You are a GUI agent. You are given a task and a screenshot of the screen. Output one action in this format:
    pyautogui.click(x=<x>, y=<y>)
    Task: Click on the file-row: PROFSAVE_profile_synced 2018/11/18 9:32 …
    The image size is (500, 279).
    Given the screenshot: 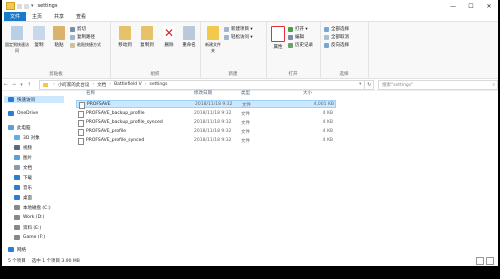 What is the action you would take?
    pyautogui.click(x=206, y=141)
    